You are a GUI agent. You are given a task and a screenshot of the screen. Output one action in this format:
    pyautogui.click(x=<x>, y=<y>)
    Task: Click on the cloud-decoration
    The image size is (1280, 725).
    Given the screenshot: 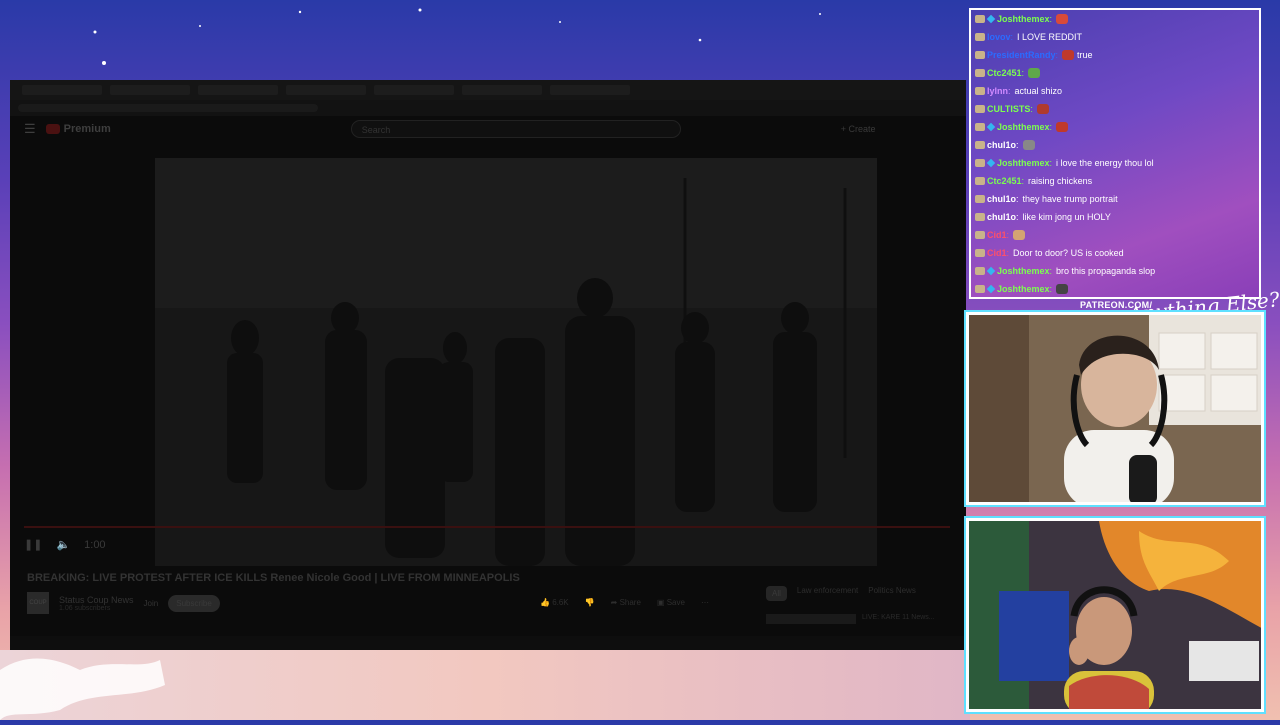 What is the action you would take?
    pyautogui.click(x=95, y=680)
    